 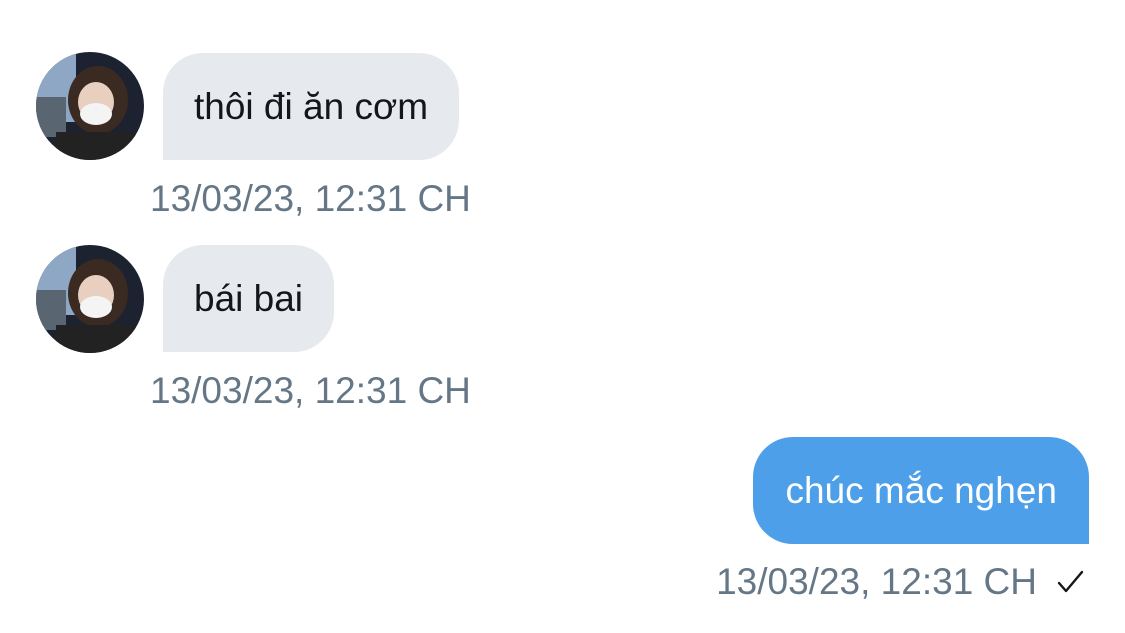 I want to click on message-bubble-incoming: bái bai, so click(x=249, y=298).